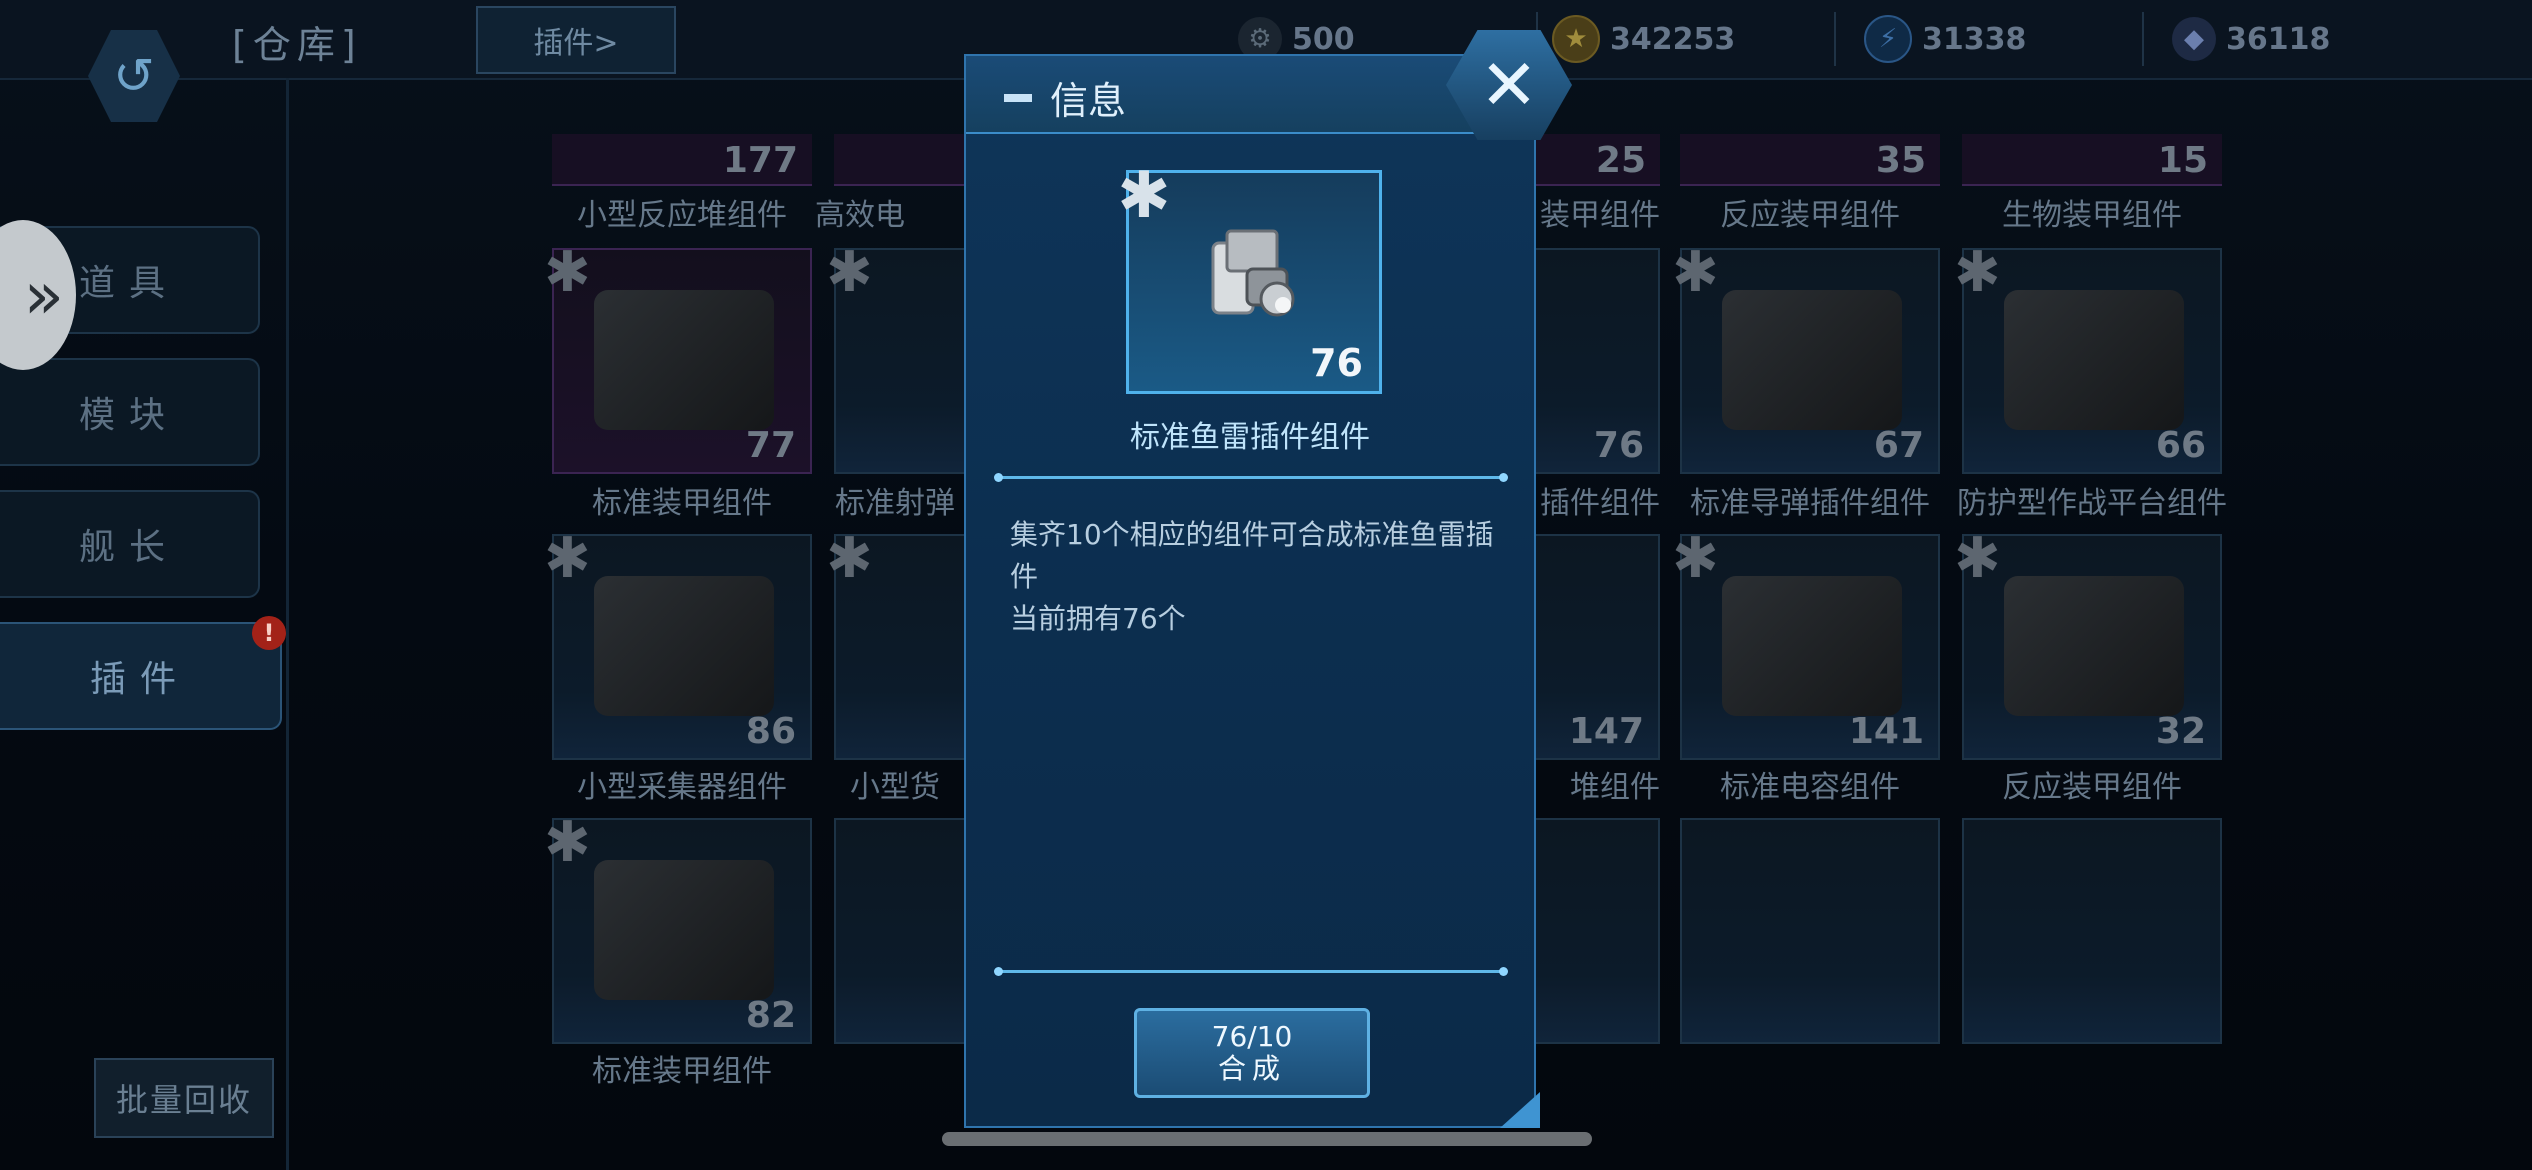 The image size is (2532, 1170). Describe the element at coordinates (2180, 731) in the screenshot. I see `item-count: 32` at that location.